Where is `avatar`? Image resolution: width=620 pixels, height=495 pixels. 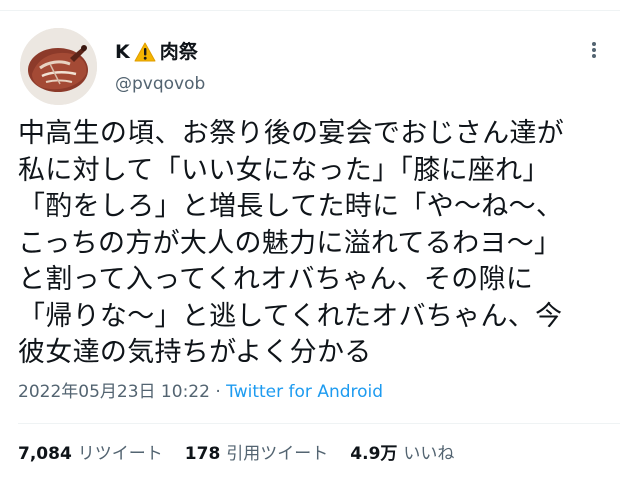 avatar is located at coordinates (58, 66).